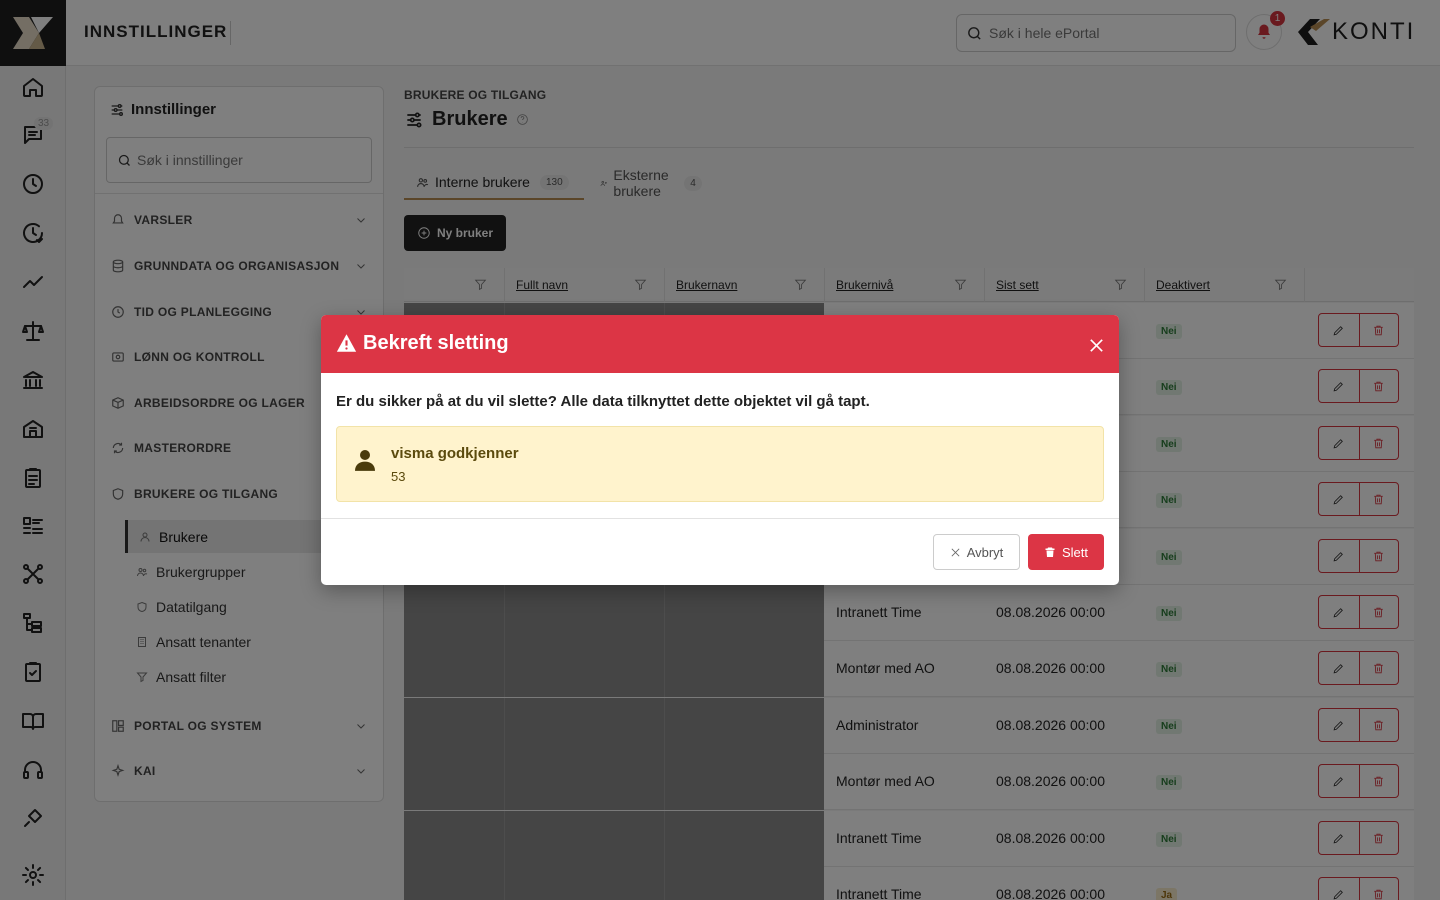 The height and width of the screenshot is (900, 1440). What do you see at coordinates (436, 343) in the screenshot?
I see `dialog-title: Bekreft sletting` at bounding box center [436, 343].